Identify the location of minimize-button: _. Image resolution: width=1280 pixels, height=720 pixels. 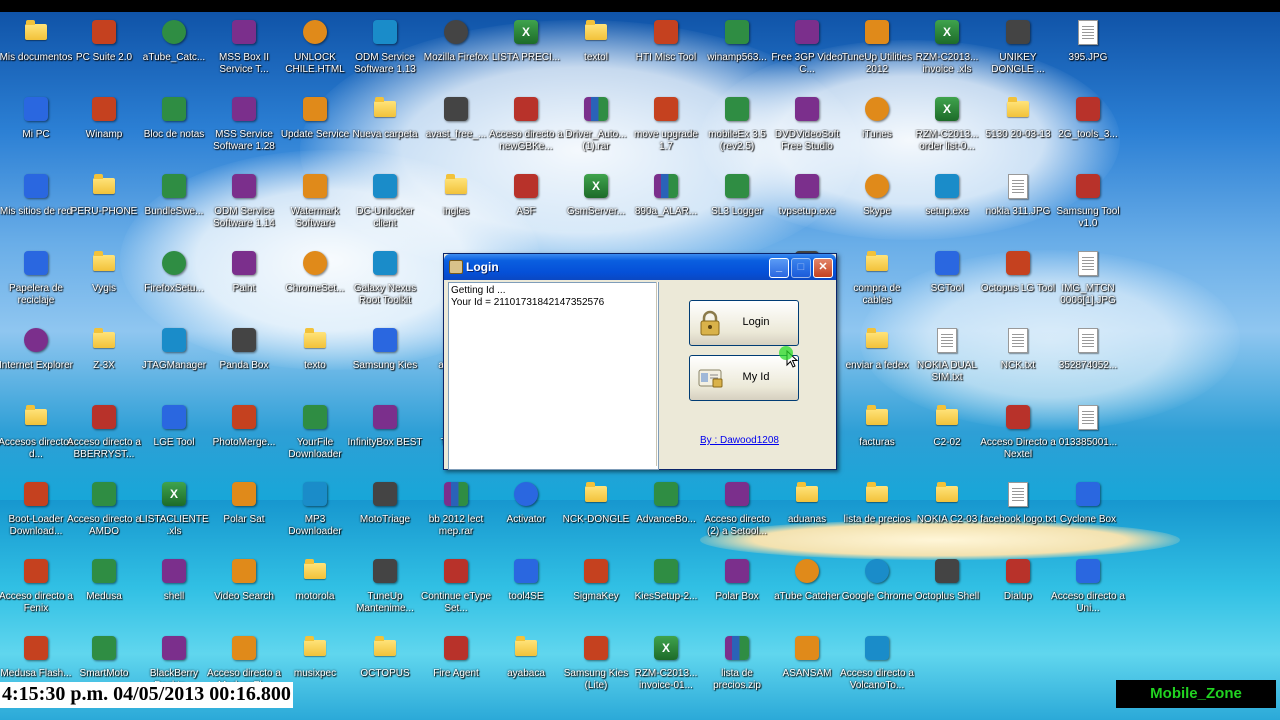
(779, 268).